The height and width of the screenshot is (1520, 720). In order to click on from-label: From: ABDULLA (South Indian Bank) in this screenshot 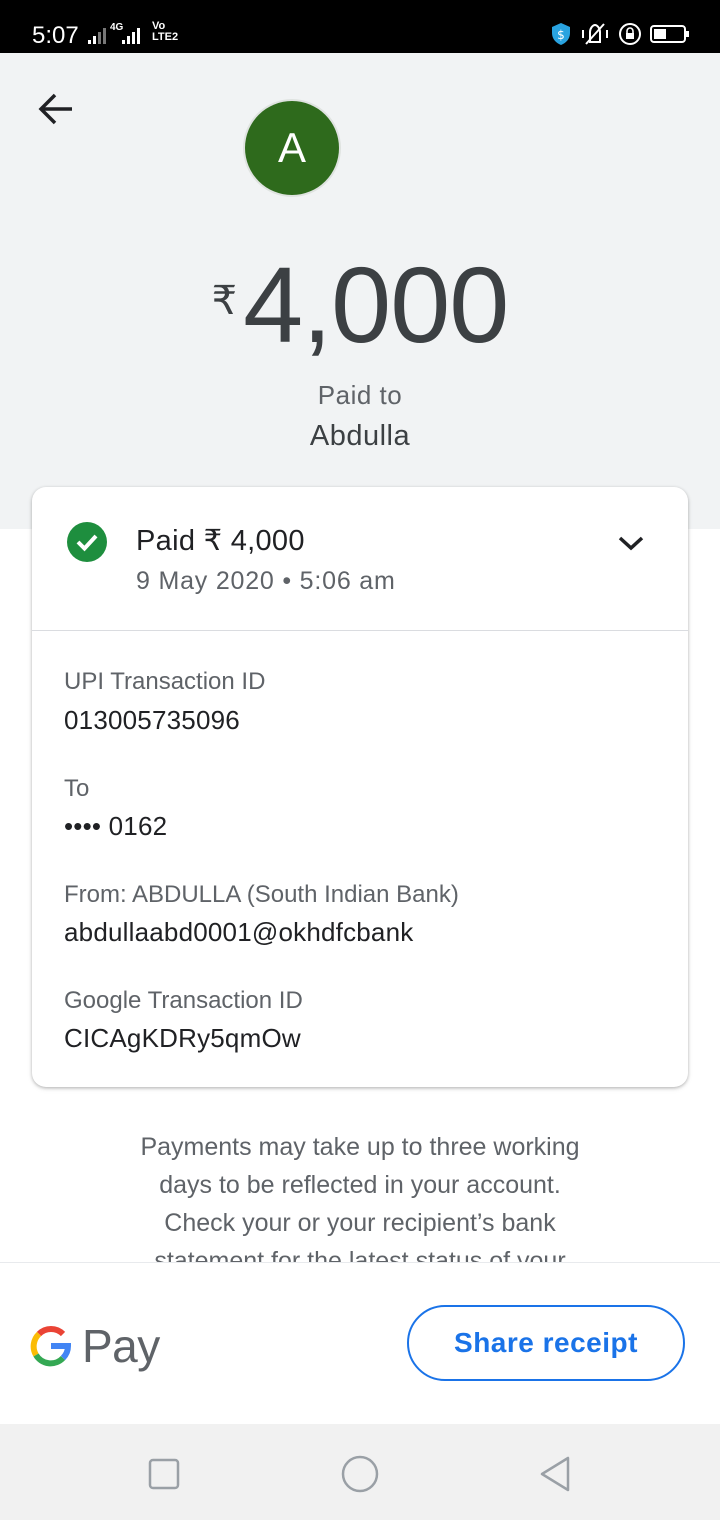, I will do `click(261, 894)`.